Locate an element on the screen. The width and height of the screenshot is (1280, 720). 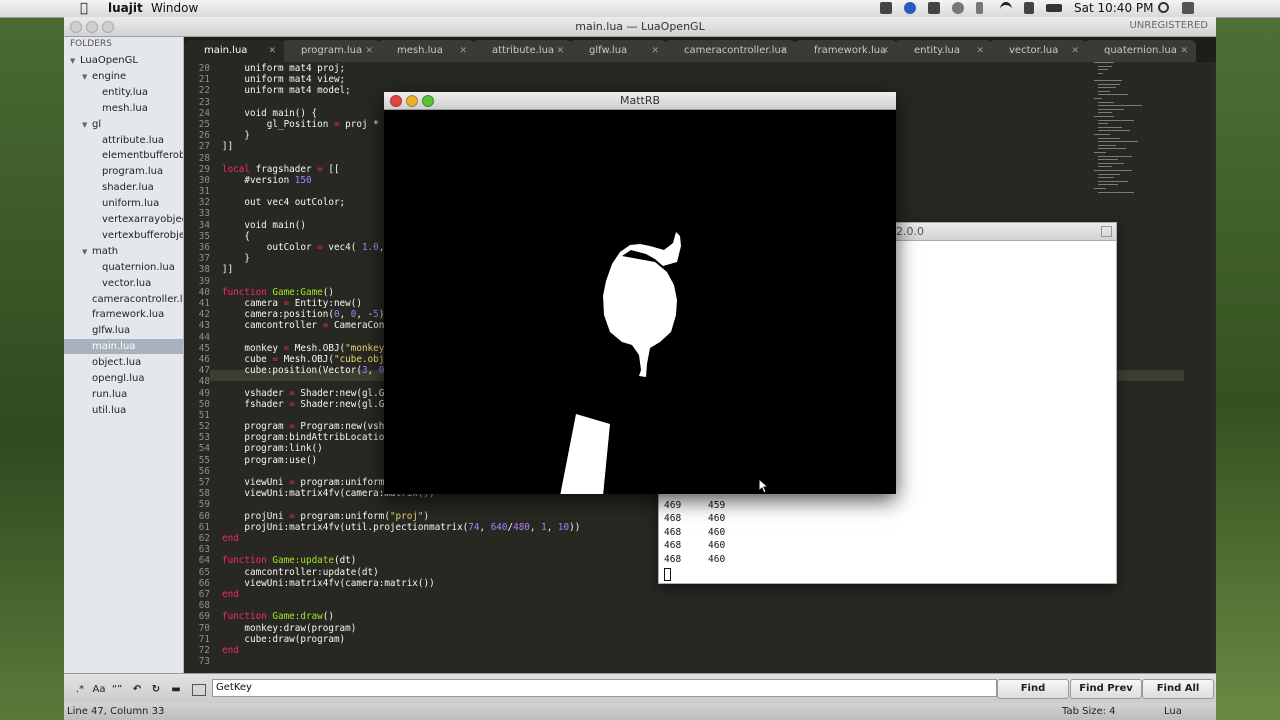
code-line: uniform mat4 proj; is located at coordinates (283, 68).